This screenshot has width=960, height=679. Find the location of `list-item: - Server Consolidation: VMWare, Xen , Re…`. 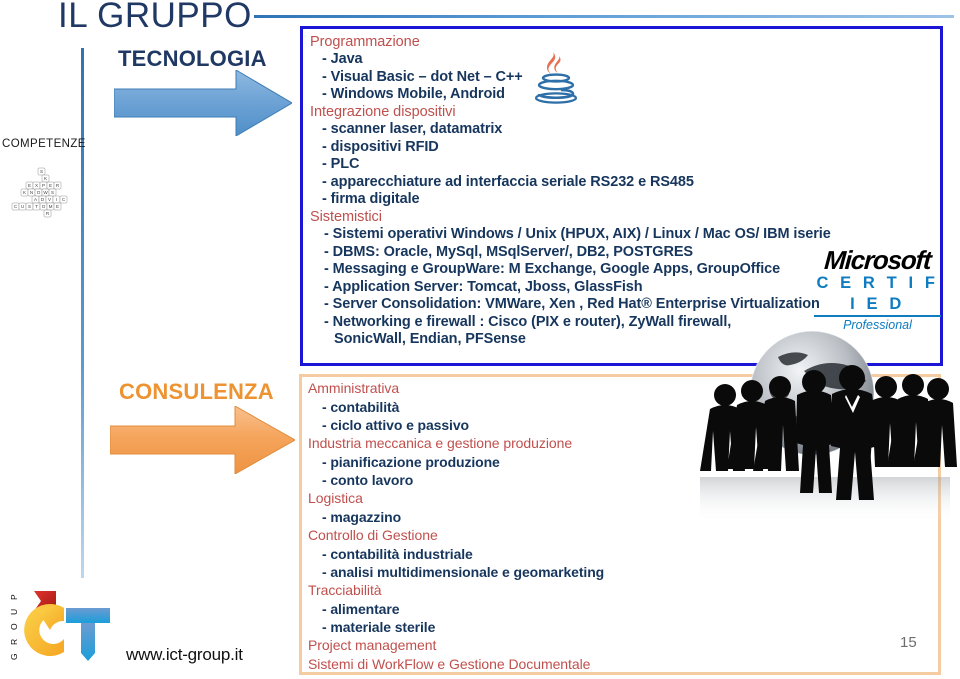

list-item: - Server Consolidation: VMWare, Xen , Re… is located at coordinates (572, 304).